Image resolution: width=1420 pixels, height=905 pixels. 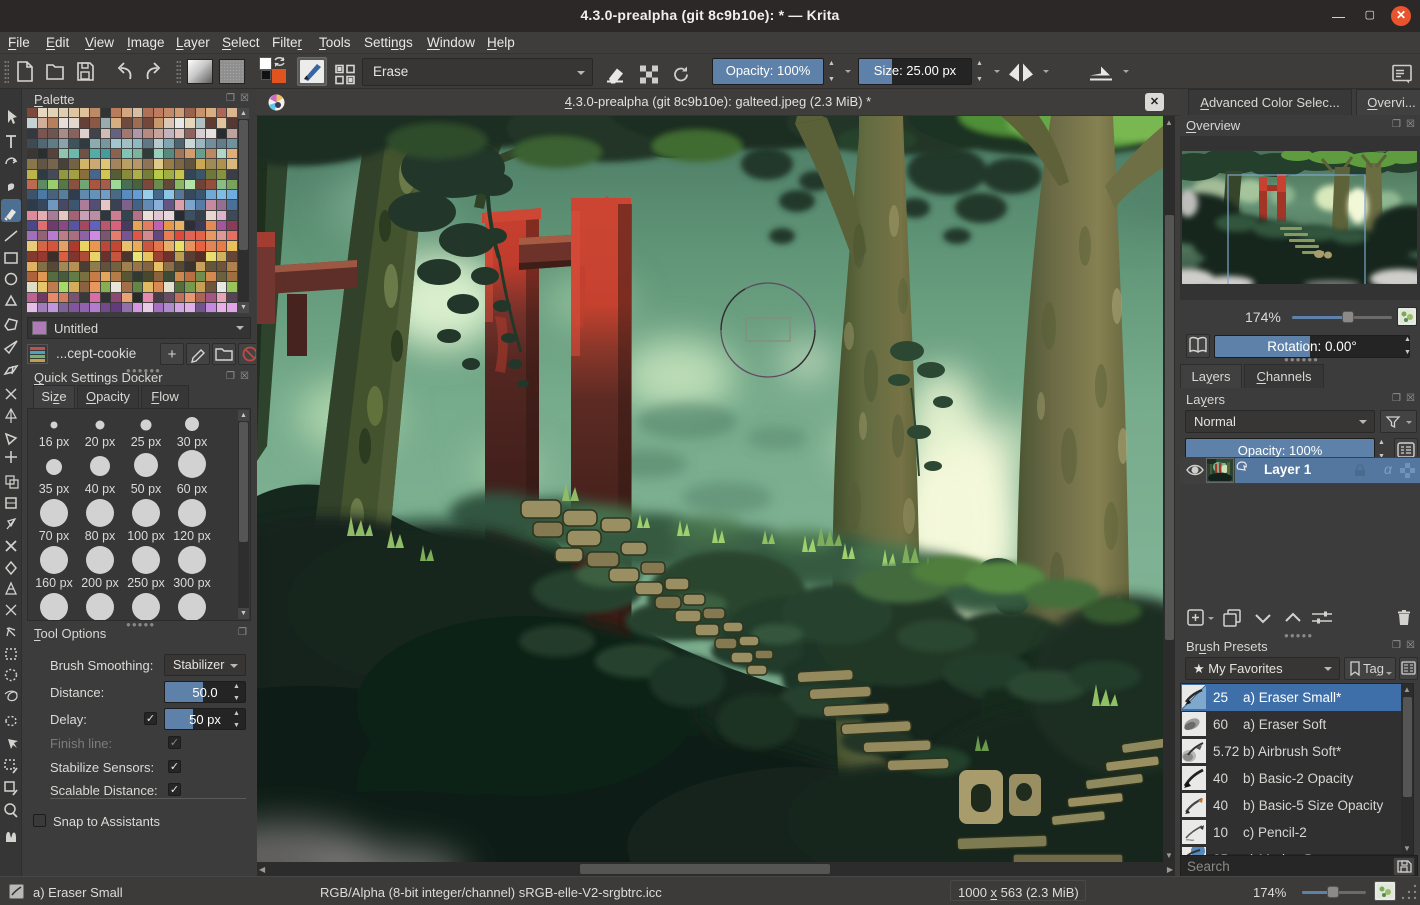 What do you see at coordinates (100, 536) in the screenshot?
I see `svg-text: 80 px` at bounding box center [100, 536].